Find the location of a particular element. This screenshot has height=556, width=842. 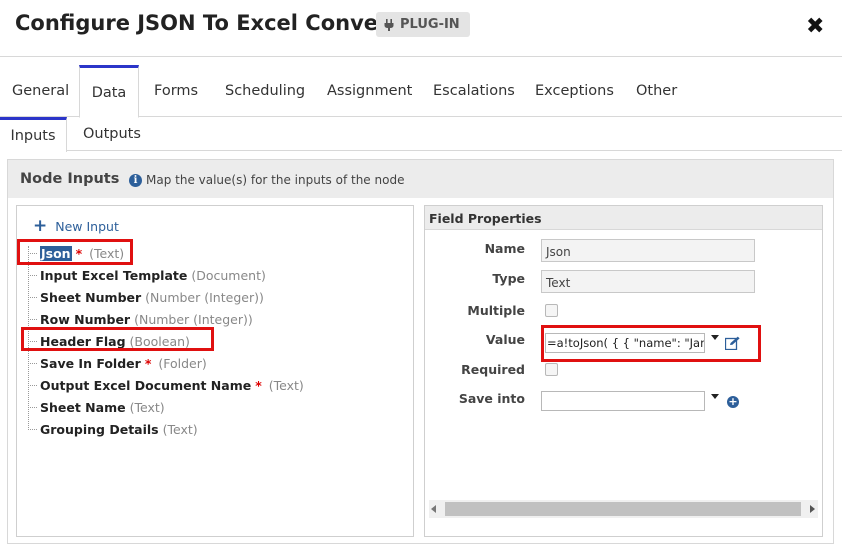

tree-node-type: (Folder) is located at coordinates (182, 363).